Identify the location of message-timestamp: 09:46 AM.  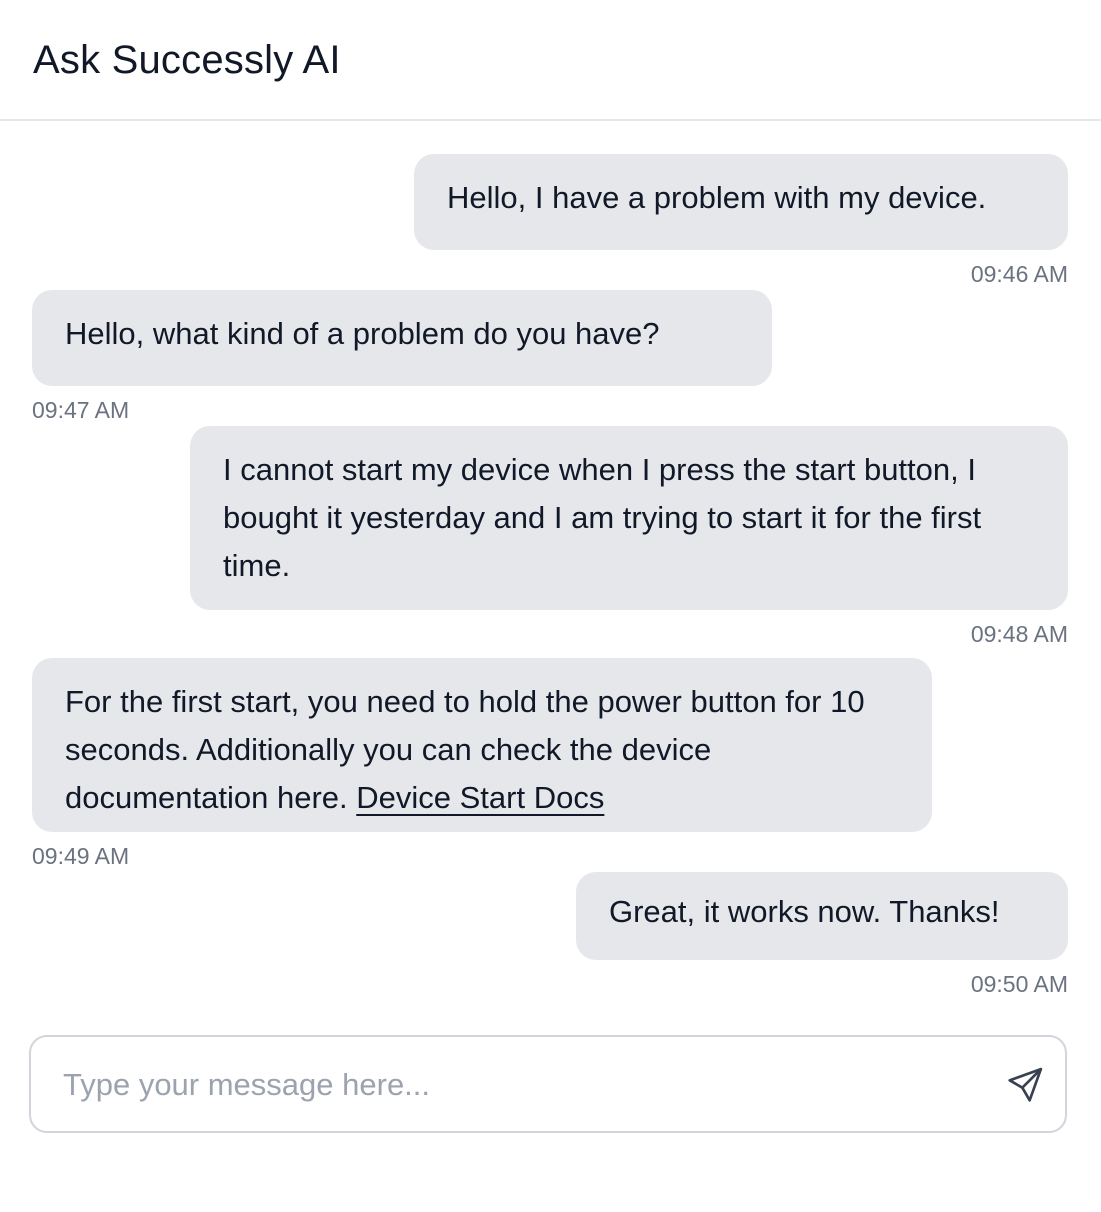
(1019, 274).